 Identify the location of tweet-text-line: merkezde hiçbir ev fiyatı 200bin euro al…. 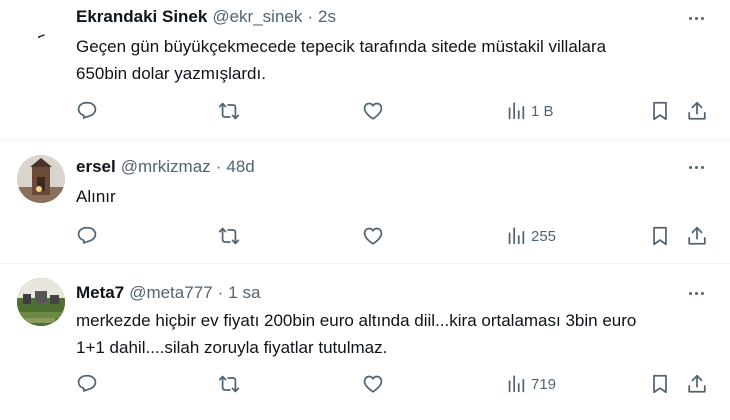
(356, 320).